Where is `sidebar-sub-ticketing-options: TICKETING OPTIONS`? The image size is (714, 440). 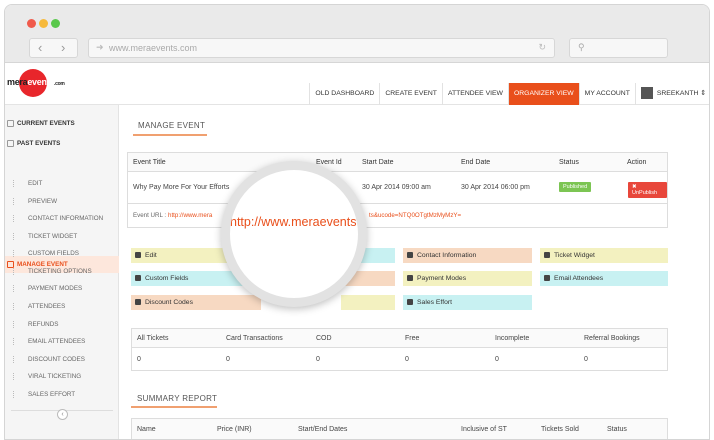
sidebar-sub-ticketing-options: TICKETING OPTIONS is located at coordinates (70, 271).